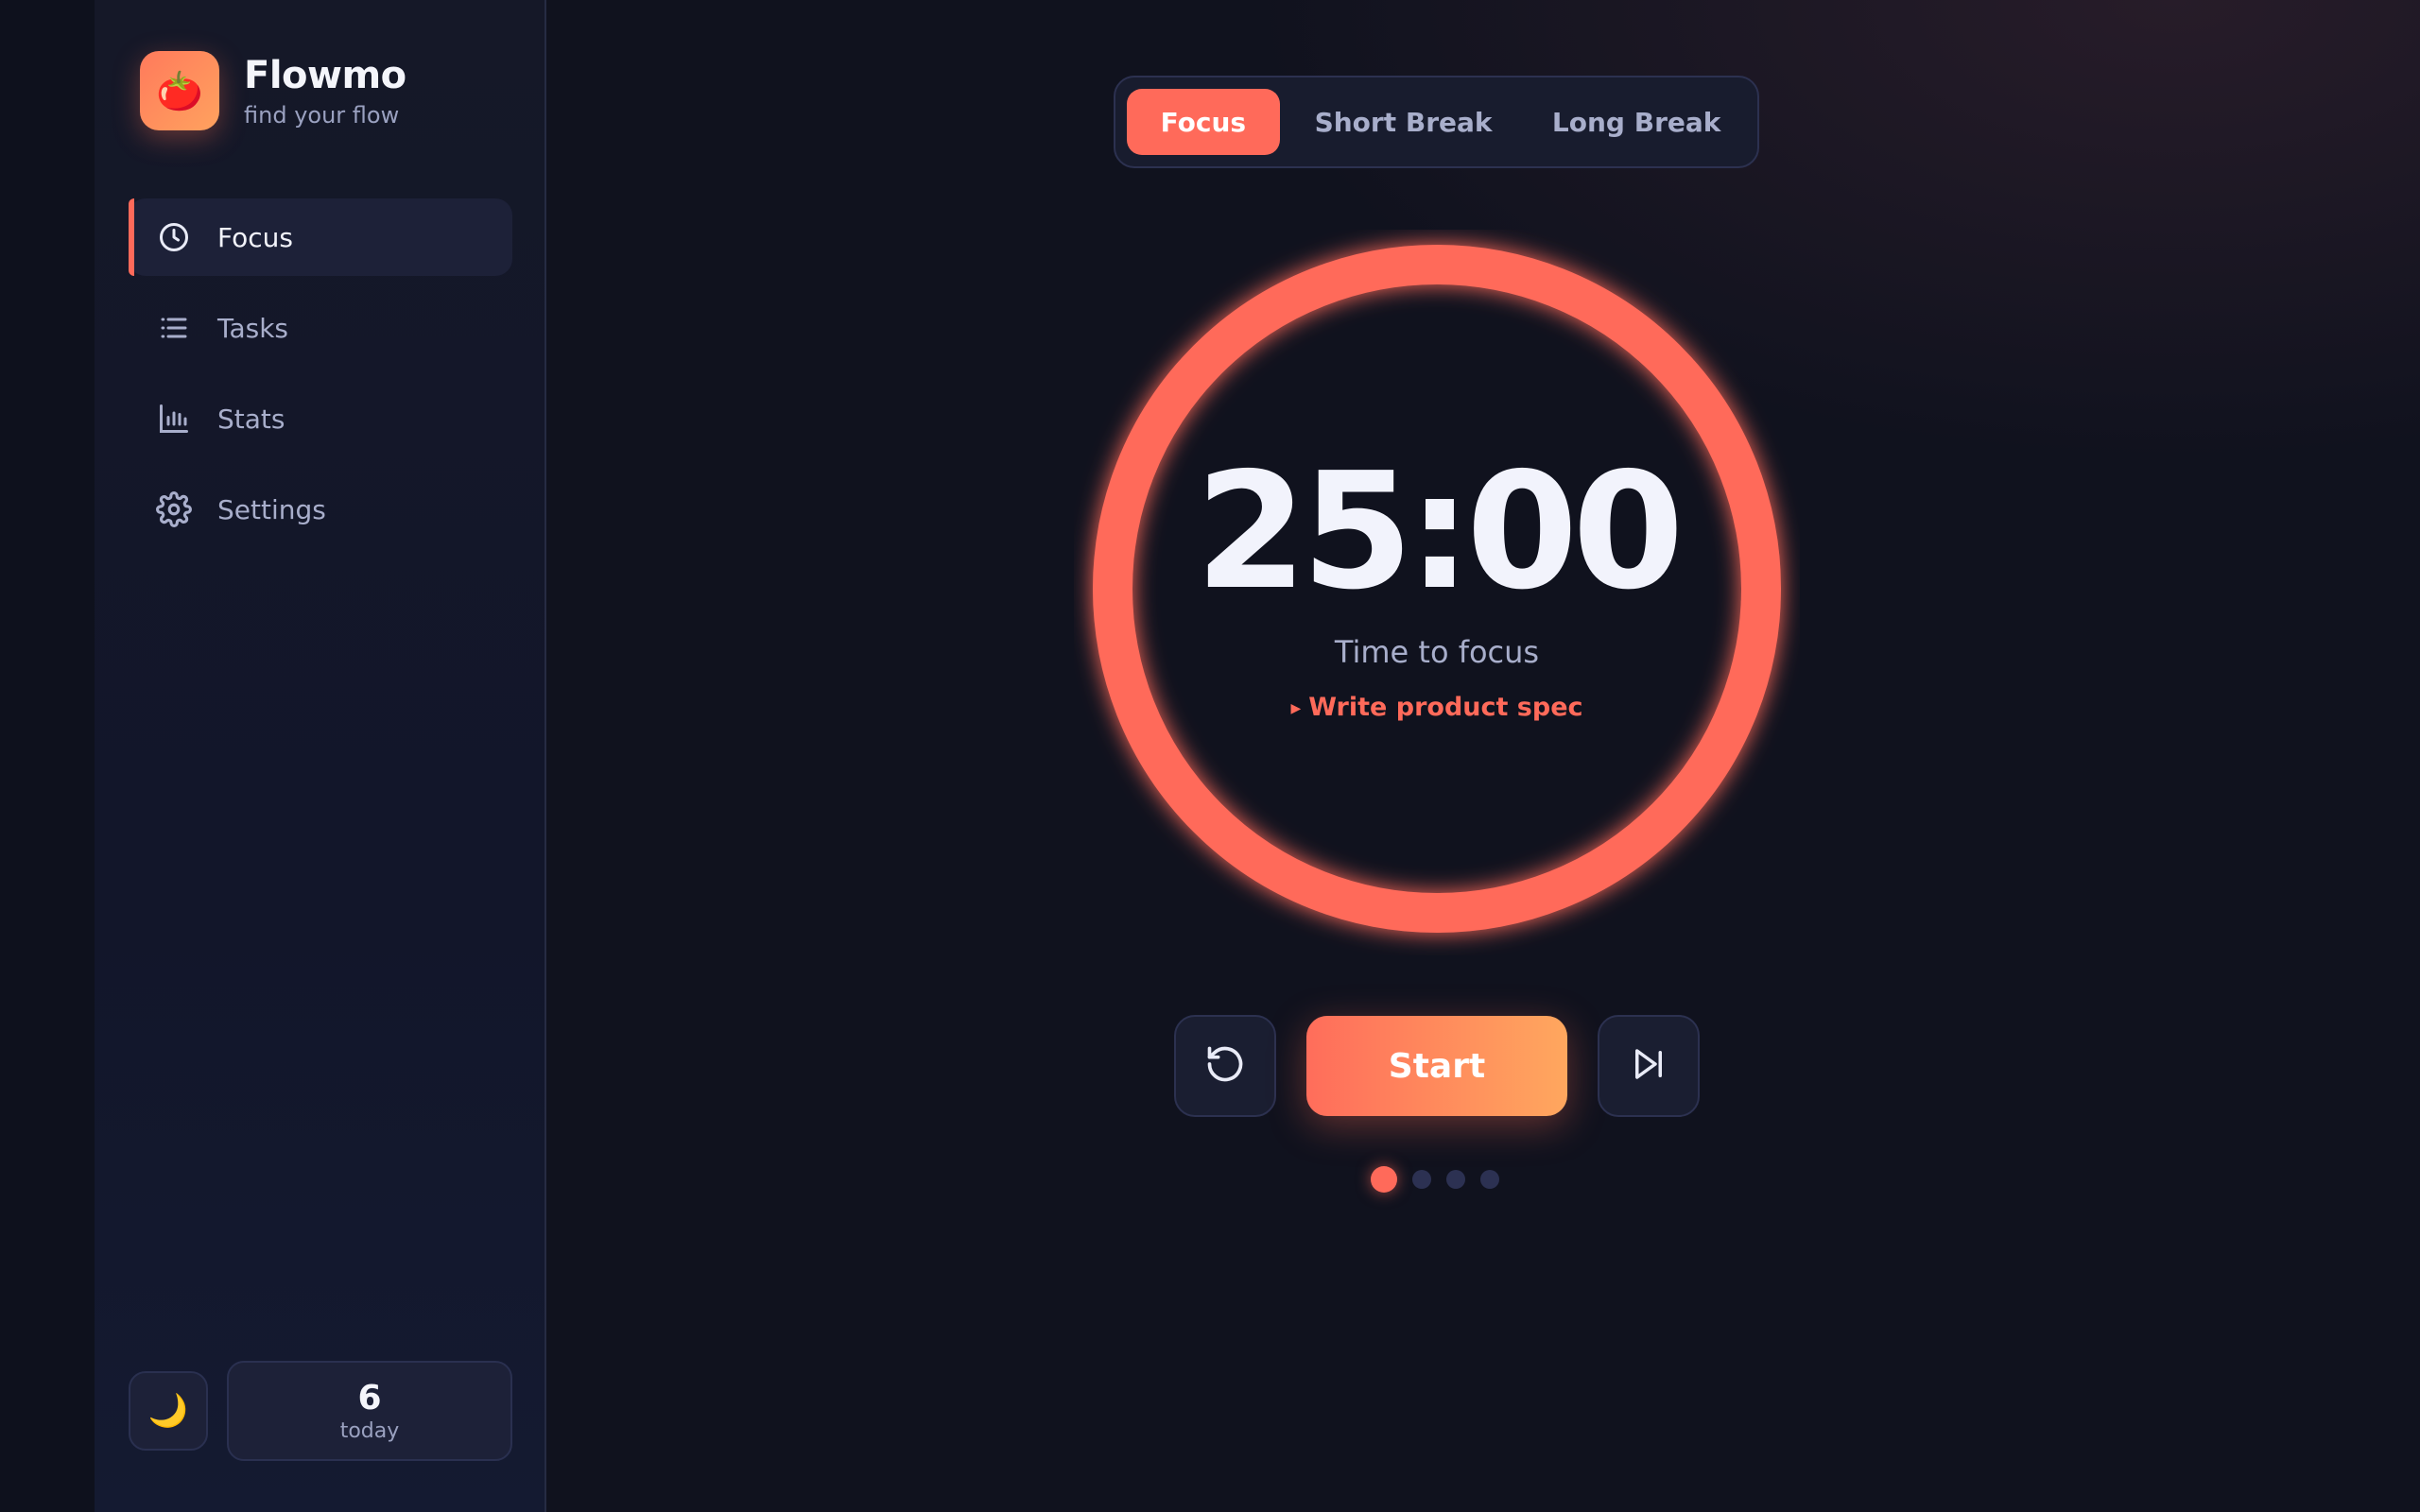 The height and width of the screenshot is (1512, 2420). I want to click on current-task: ▶ Write product spec, so click(1437, 707).